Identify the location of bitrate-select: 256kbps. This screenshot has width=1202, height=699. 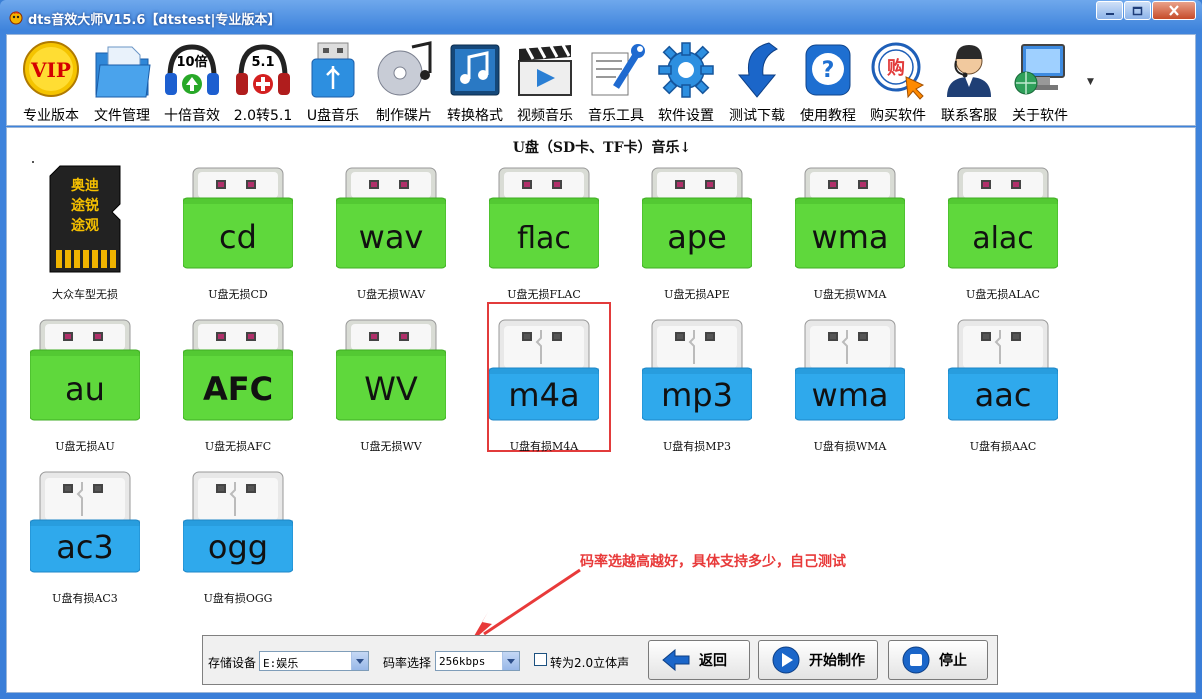
(477, 661).